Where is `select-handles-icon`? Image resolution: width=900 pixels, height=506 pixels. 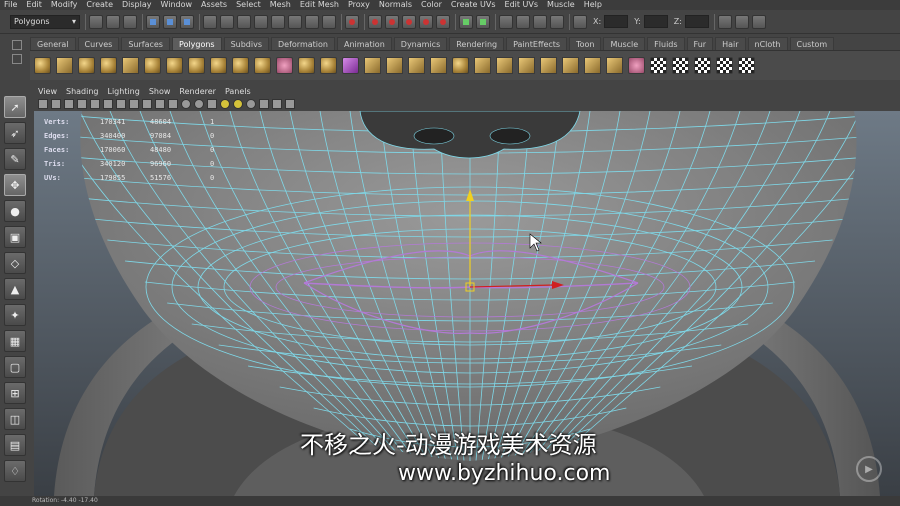
select-handles-icon is located at coordinates (210, 21).